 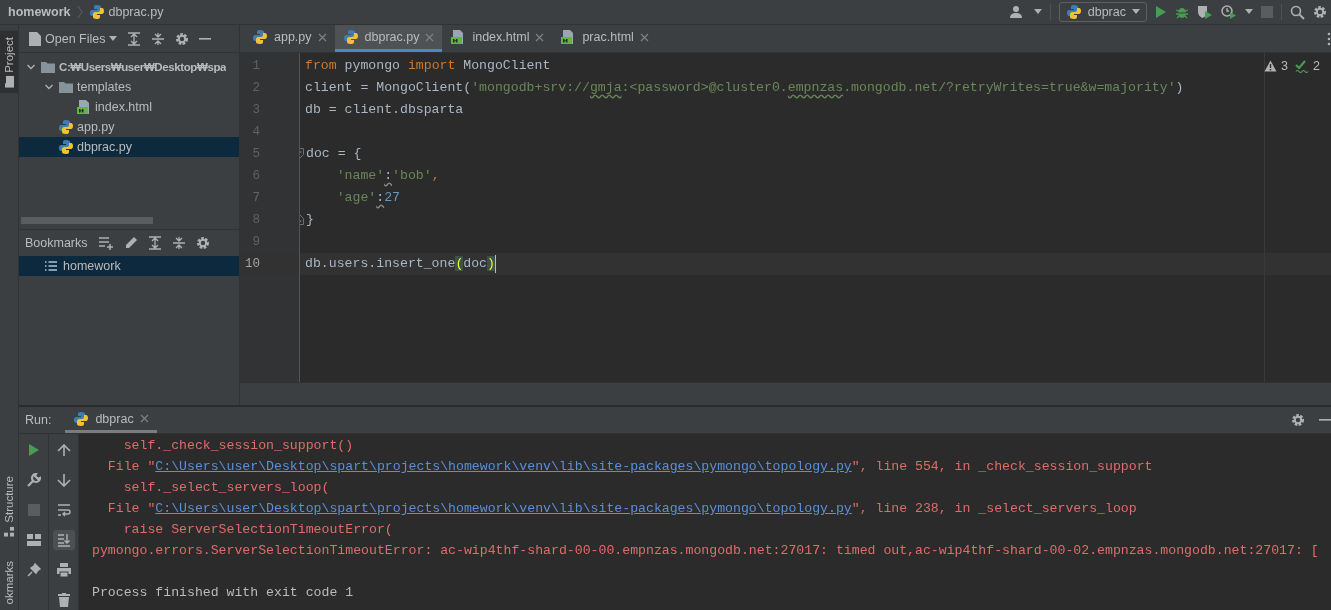 I want to click on file-icon, so click(x=35, y=38).